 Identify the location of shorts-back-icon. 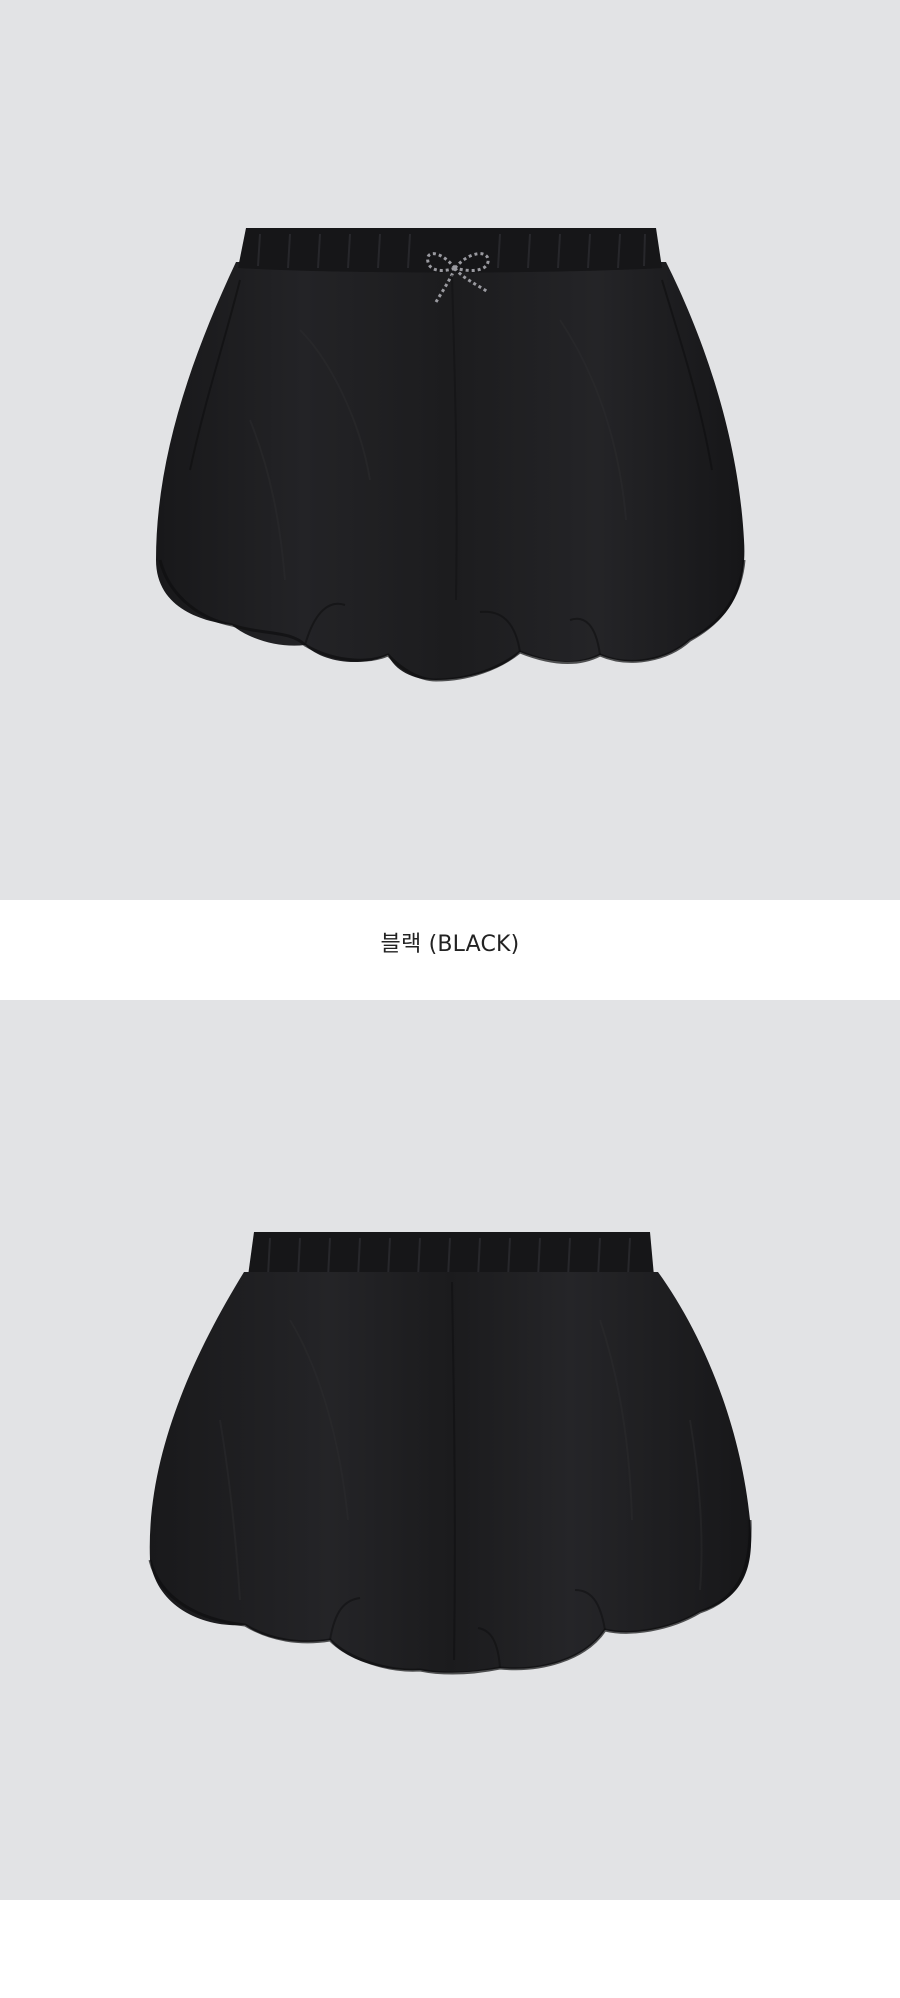
(450, 1453).